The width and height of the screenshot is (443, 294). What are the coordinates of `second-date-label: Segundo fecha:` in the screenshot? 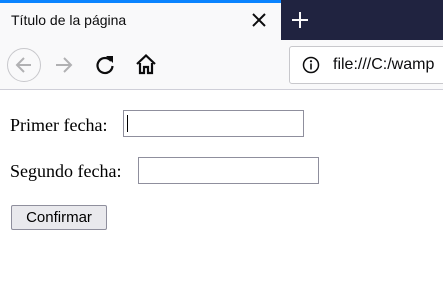 It's located at (66, 171).